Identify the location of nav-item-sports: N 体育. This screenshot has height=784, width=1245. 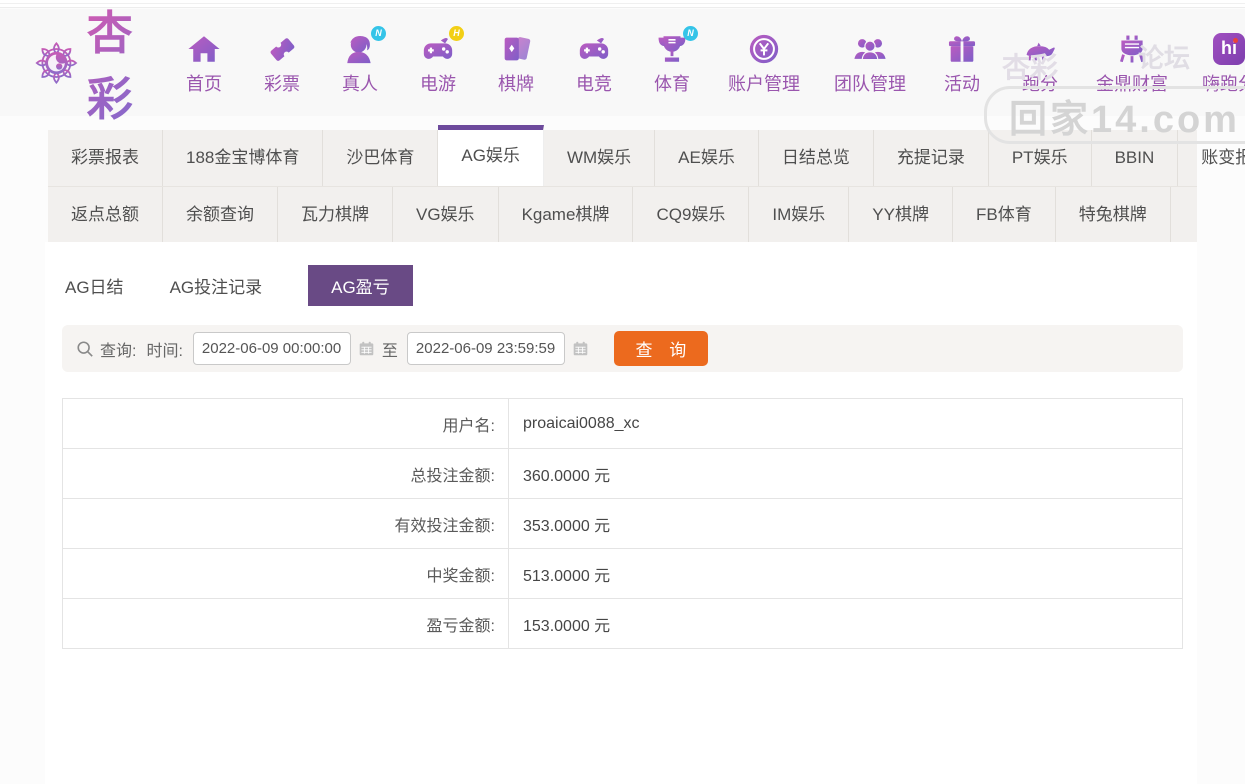
(674, 60).